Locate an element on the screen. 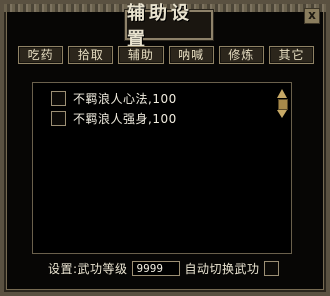 The width and height of the screenshot is (330, 296). scroll-up-arrow-icon is located at coordinates (282, 93).